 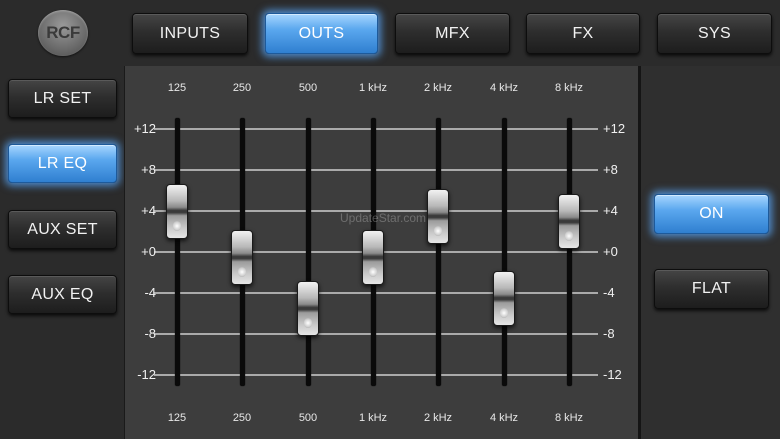 What do you see at coordinates (569, 88) in the screenshot?
I see `band-freq-label-top: 8 kHz` at bounding box center [569, 88].